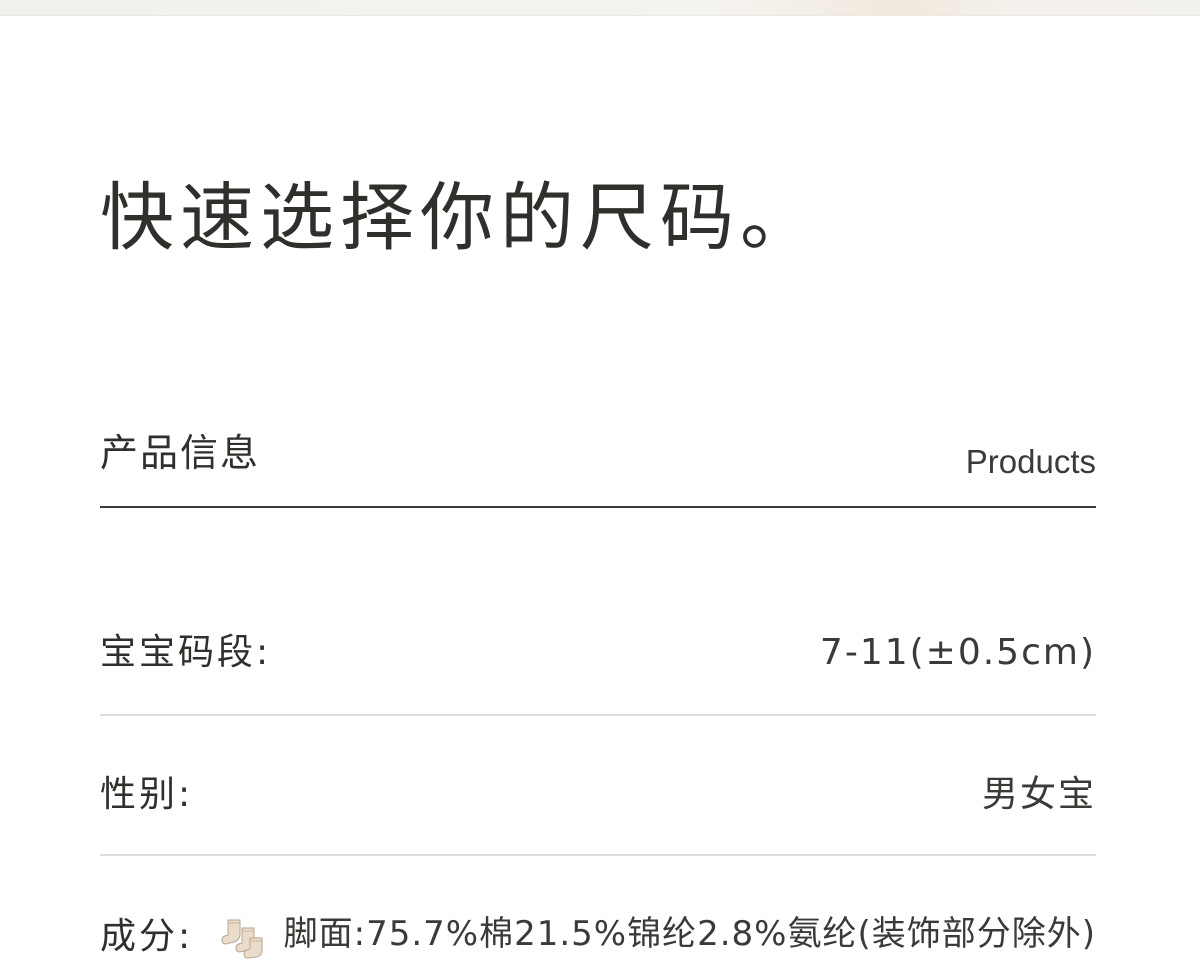 The height and width of the screenshot is (964, 1200). Describe the element at coordinates (180, 453) in the screenshot. I see `section-title: 产品信息` at that location.